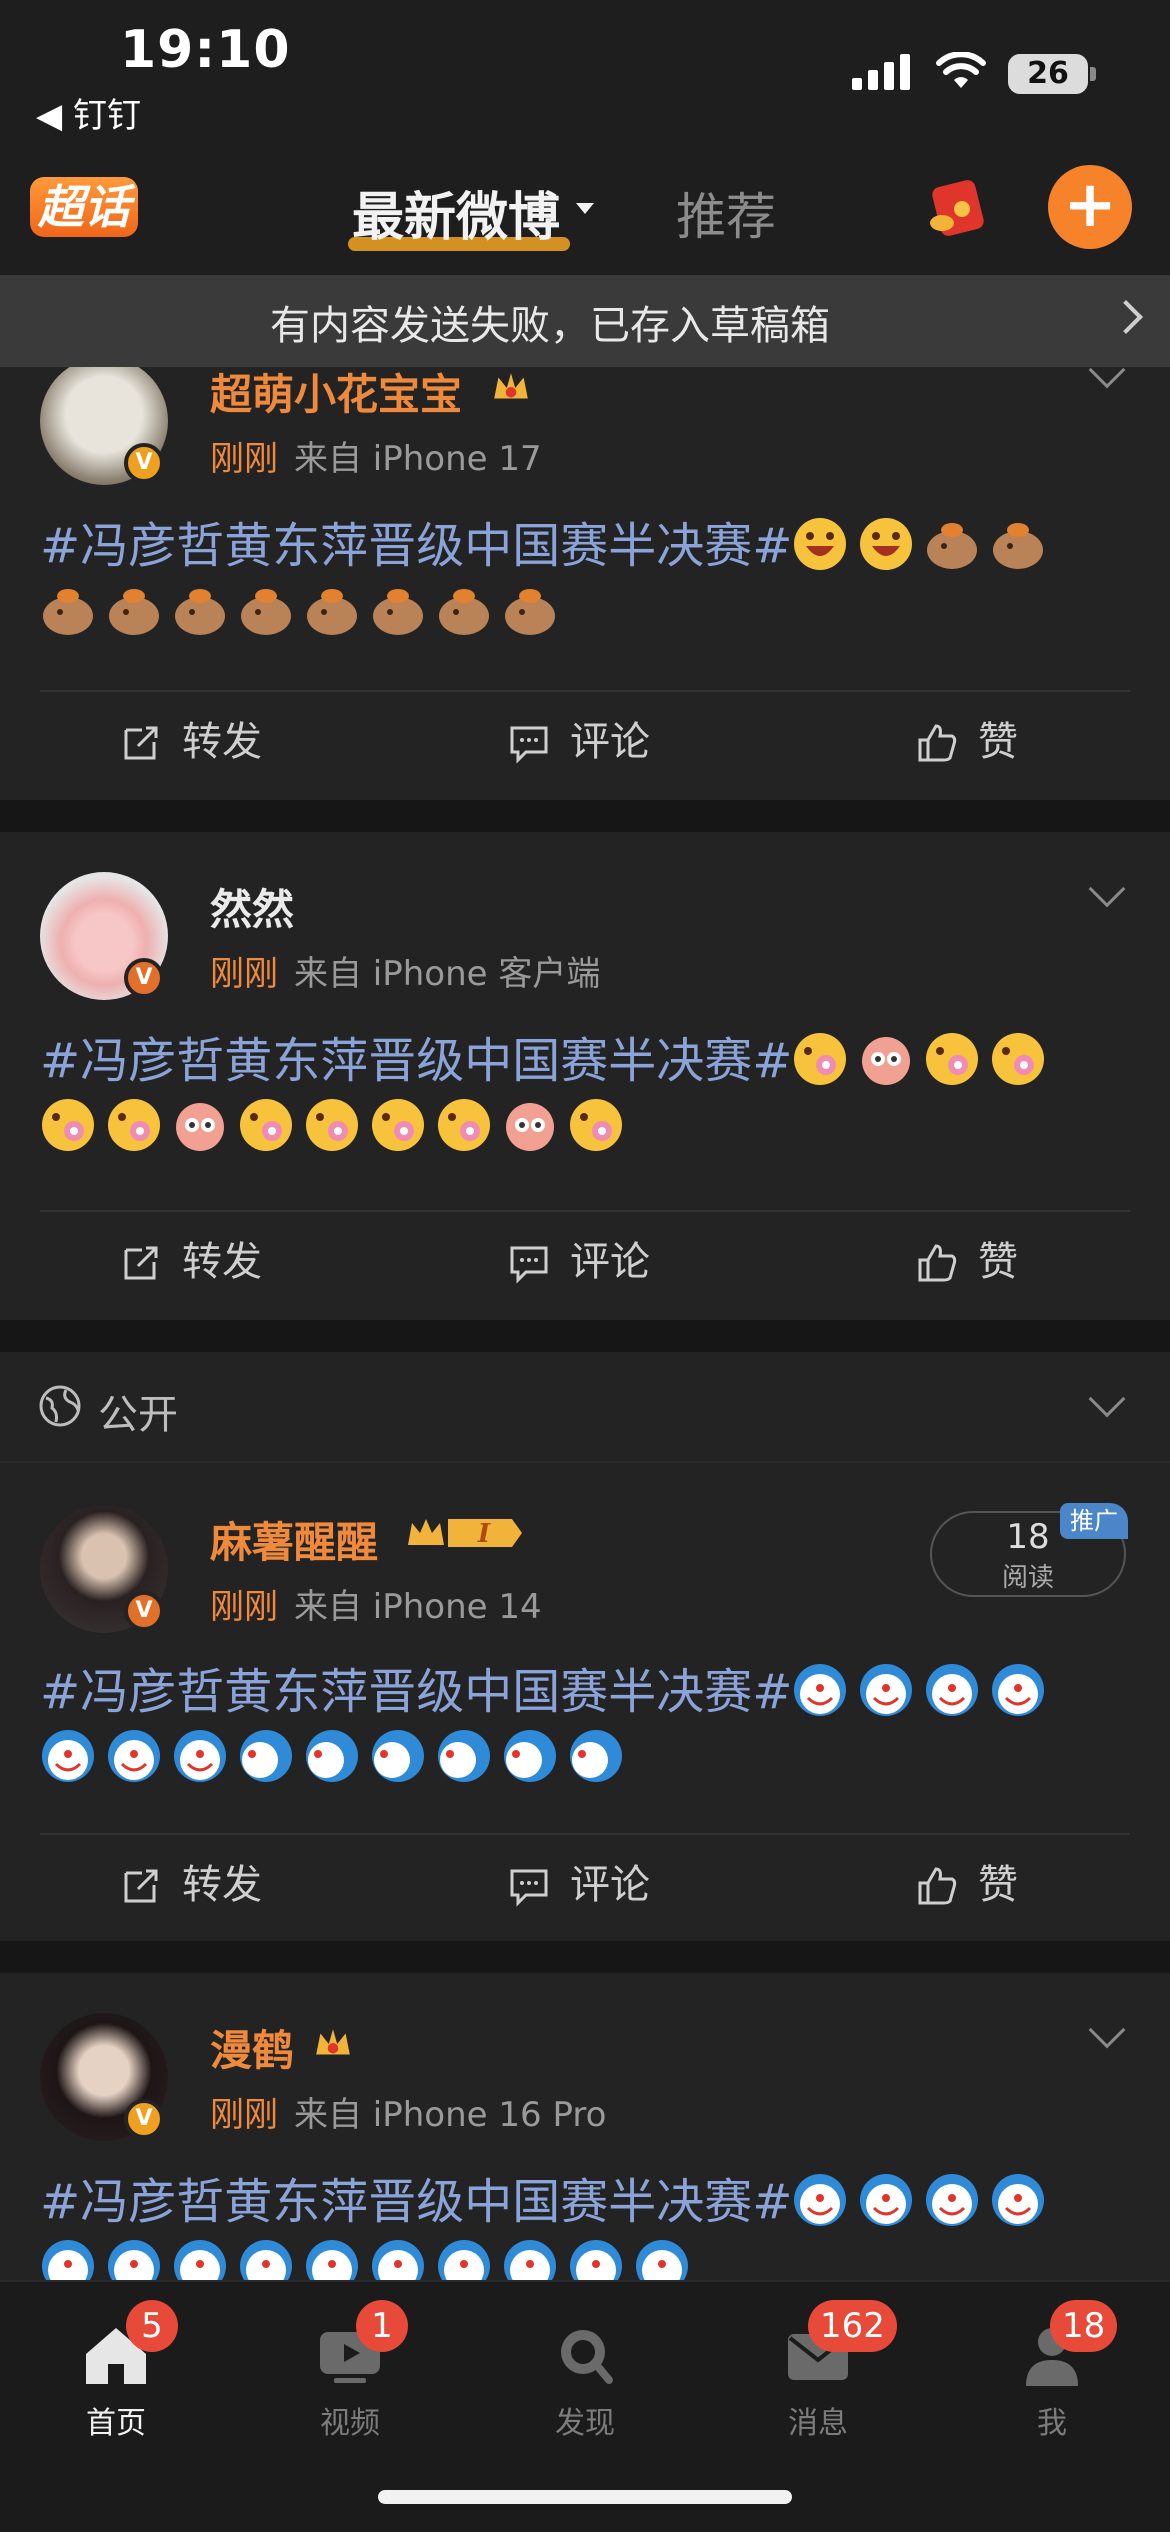 The image size is (1170, 2532). Describe the element at coordinates (450, 2115) in the screenshot. I see `post-source: 来自 iPhone 16 Pro` at that location.